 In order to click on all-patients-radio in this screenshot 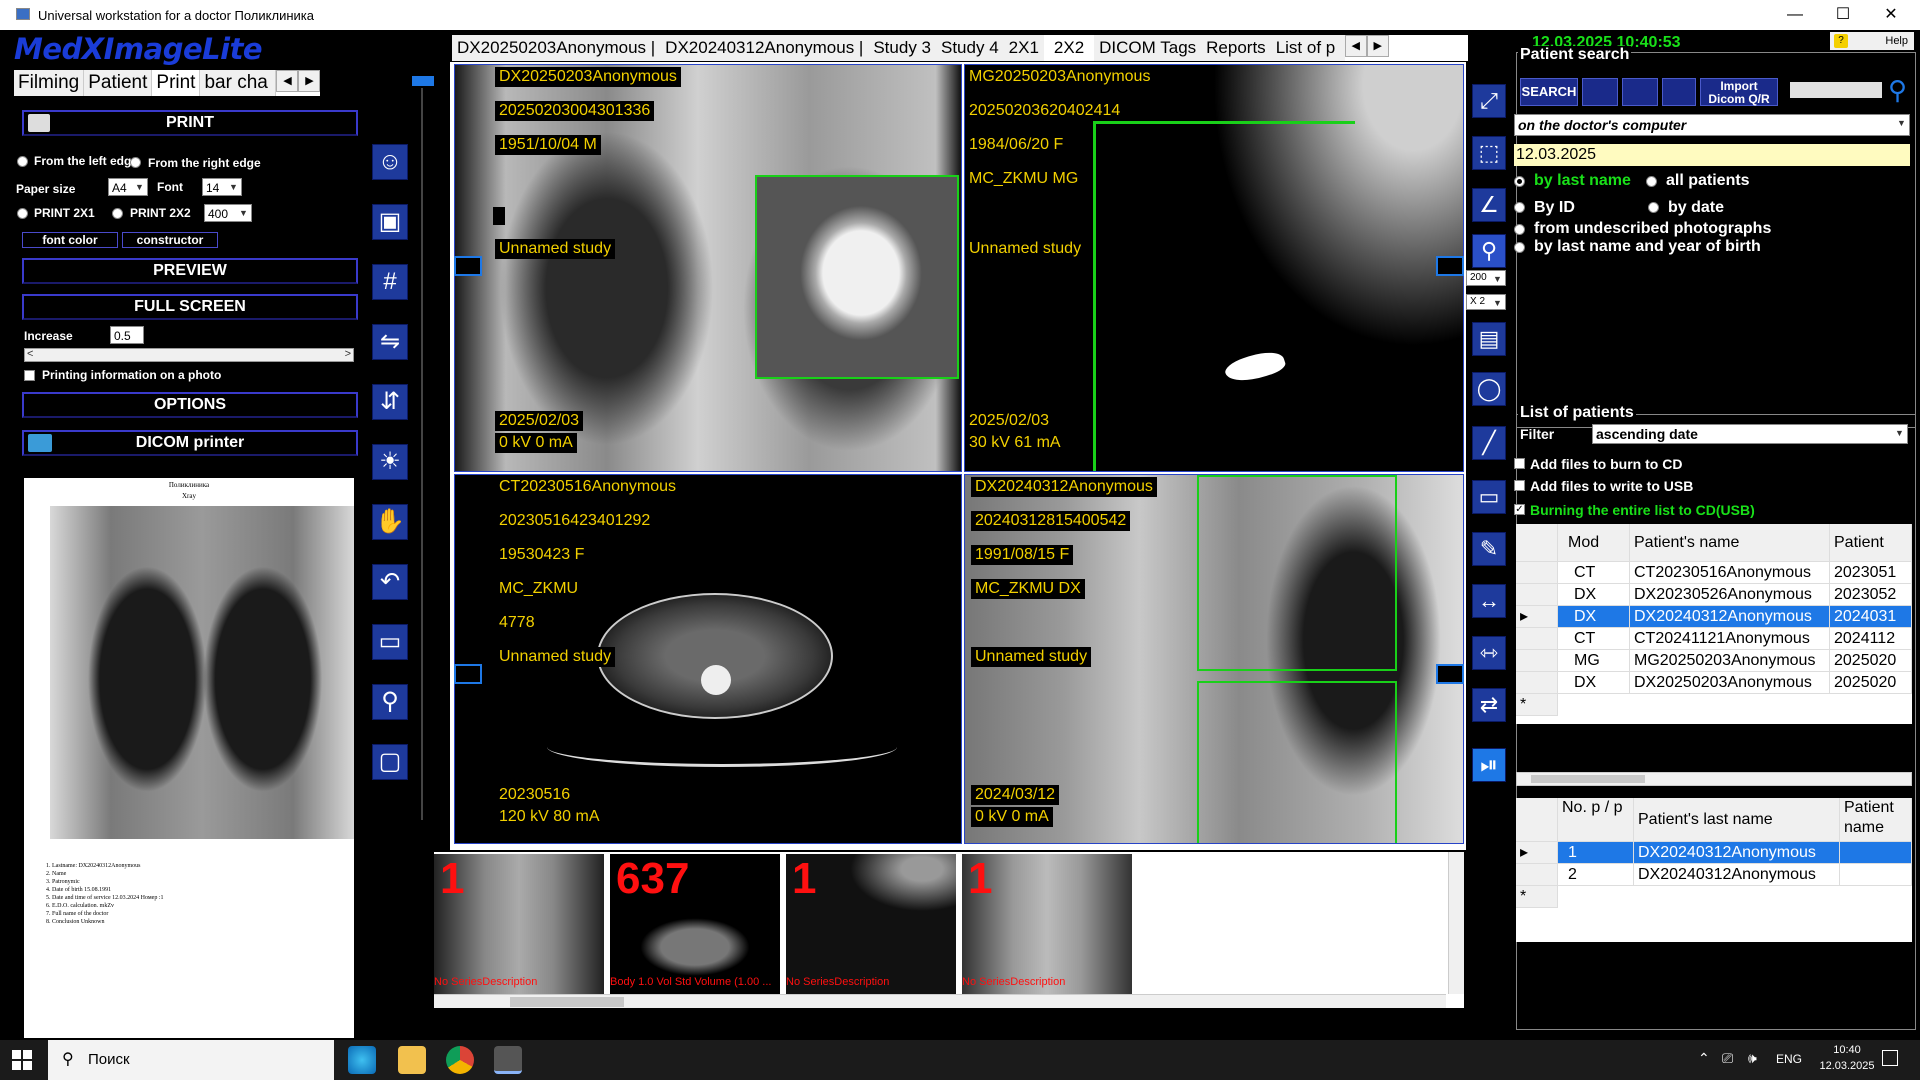, I will do `click(1651, 181)`.